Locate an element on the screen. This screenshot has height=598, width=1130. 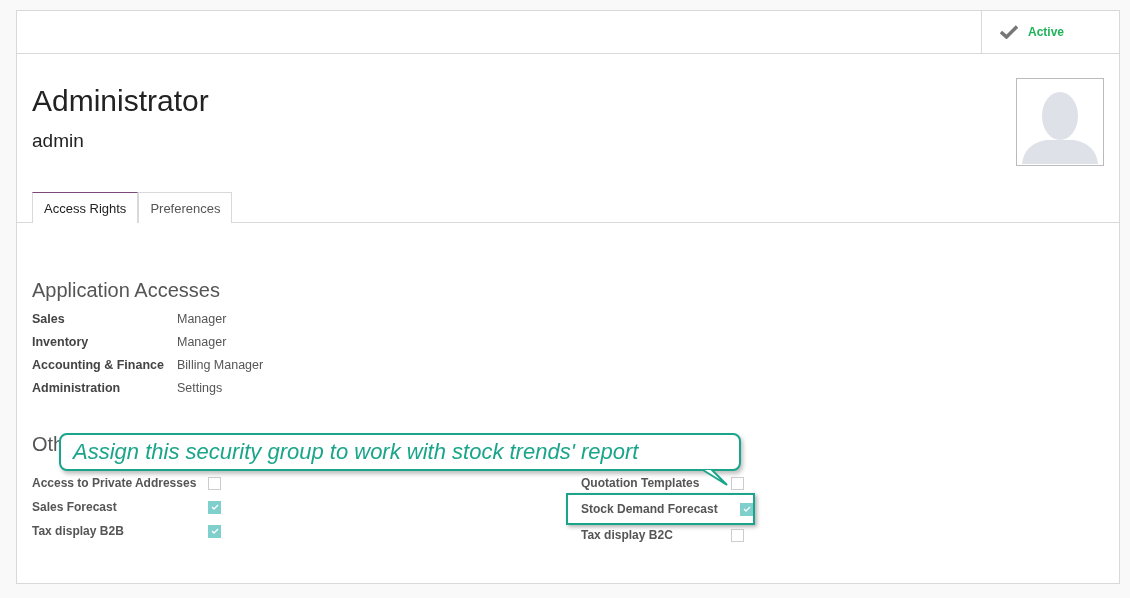
field-label: Quotation Templates is located at coordinates (640, 483).